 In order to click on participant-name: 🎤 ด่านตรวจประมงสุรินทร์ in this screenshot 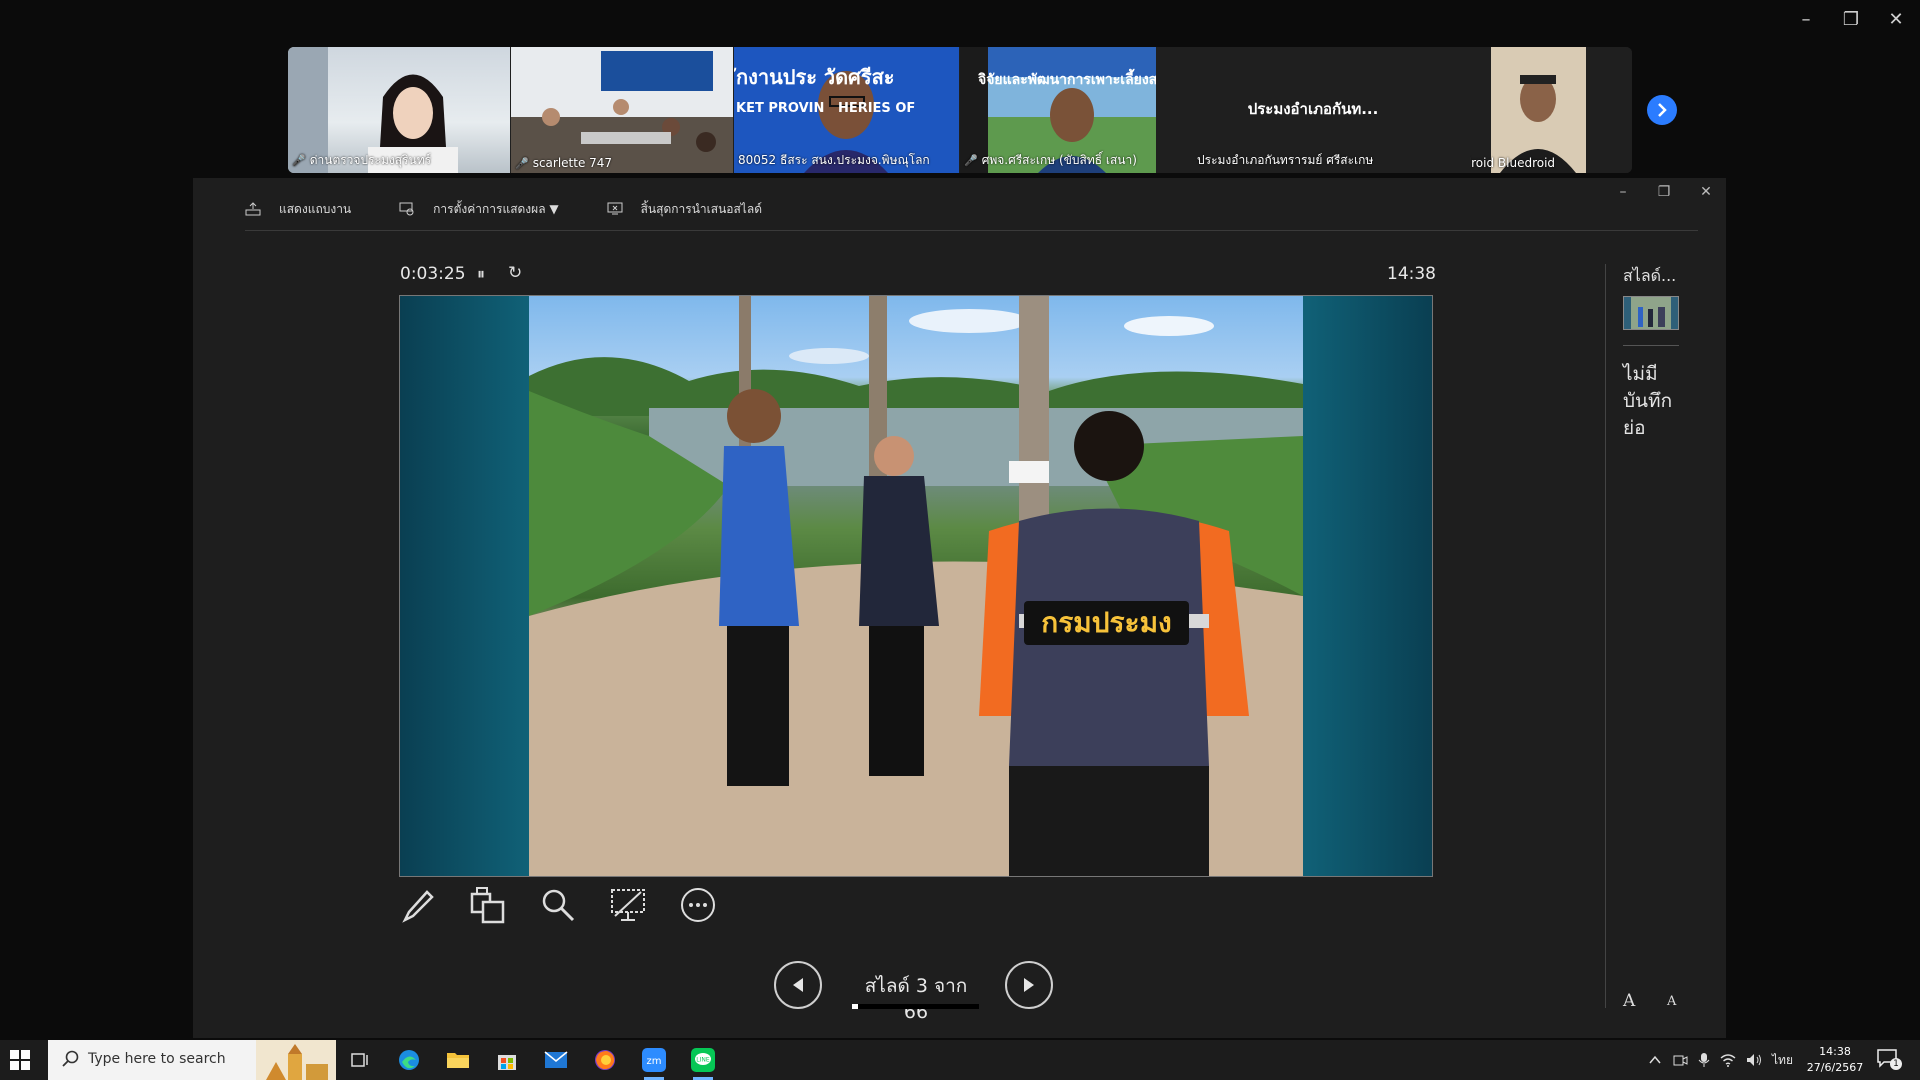, I will do `click(362, 160)`.